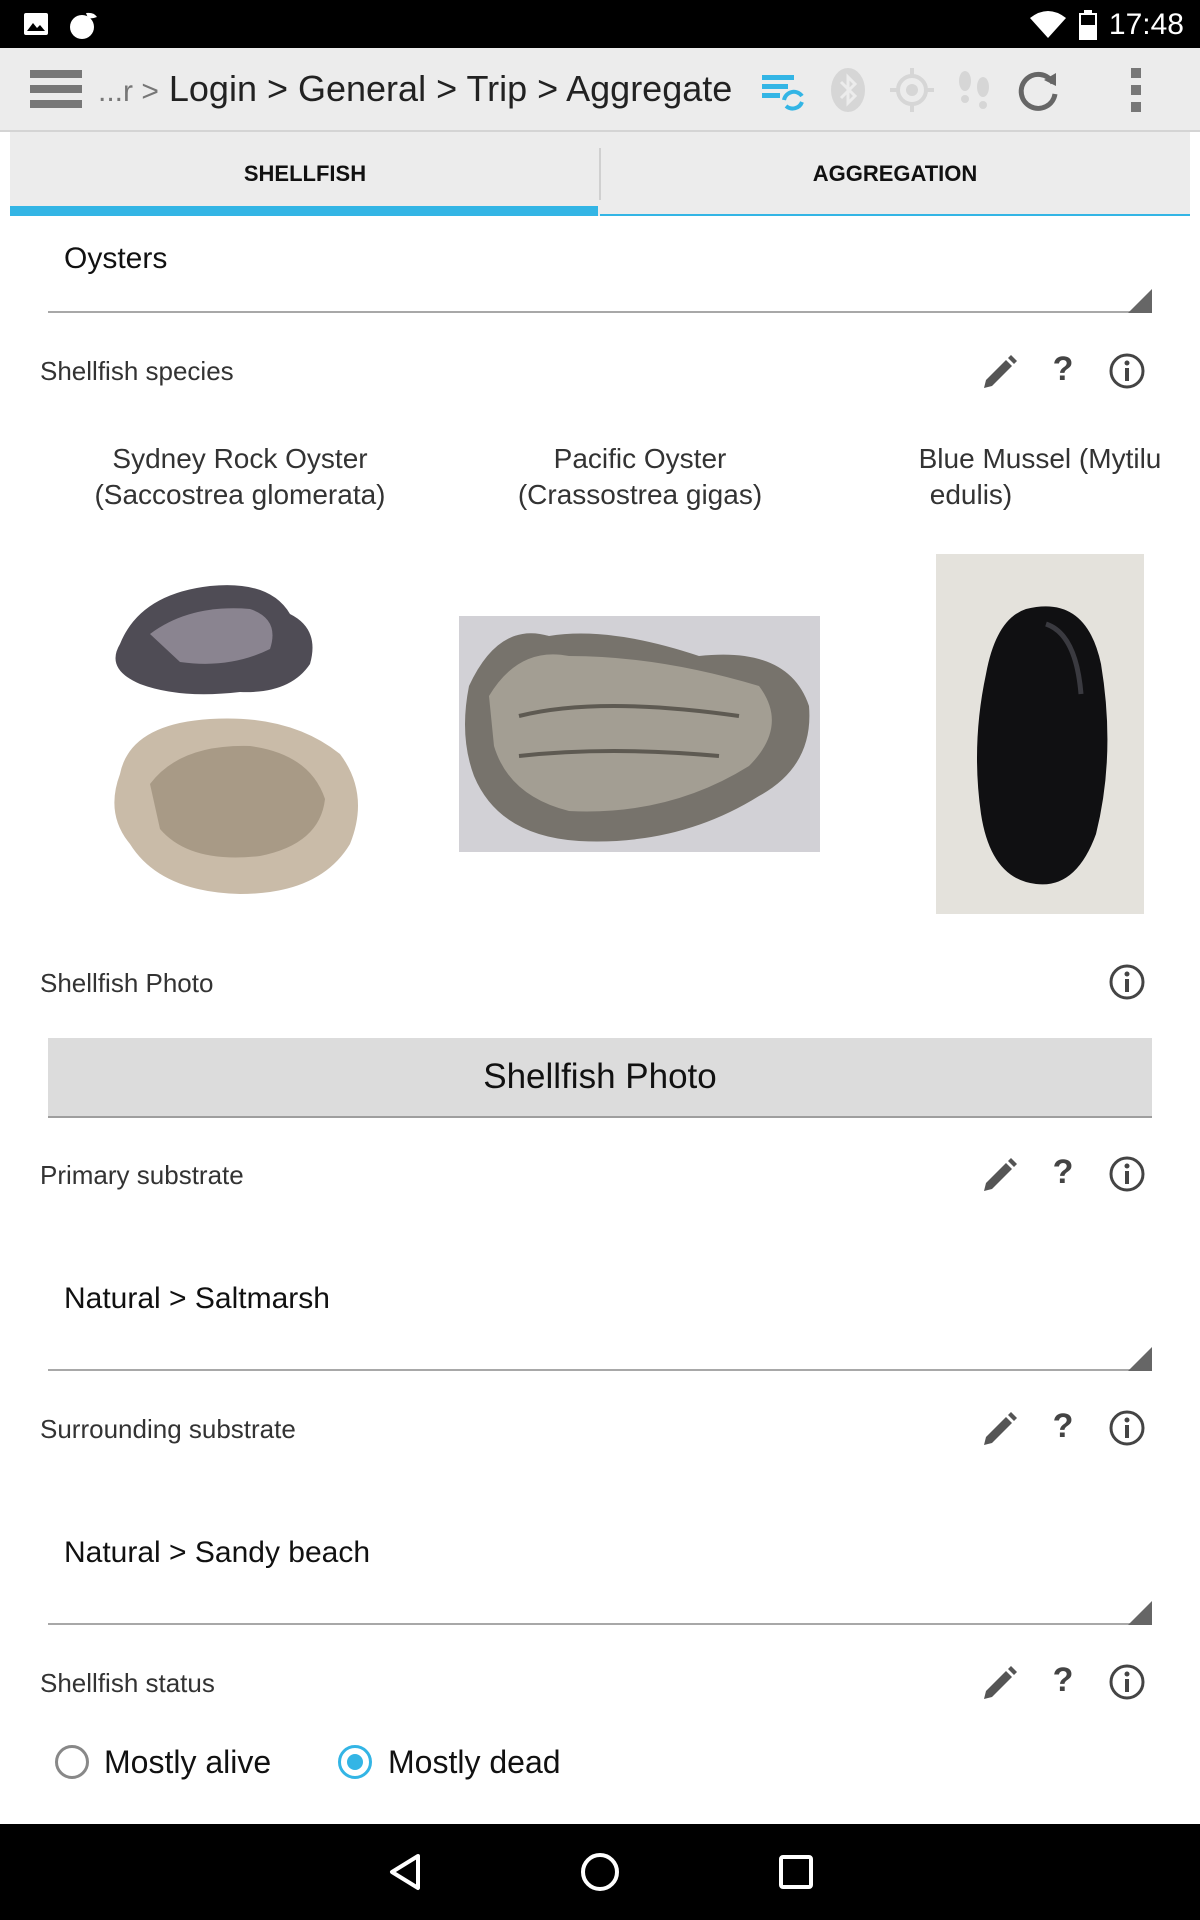  What do you see at coordinates (168, 1429) in the screenshot?
I see `surrounding-substrate-label: Surrounding substrate` at bounding box center [168, 1429].